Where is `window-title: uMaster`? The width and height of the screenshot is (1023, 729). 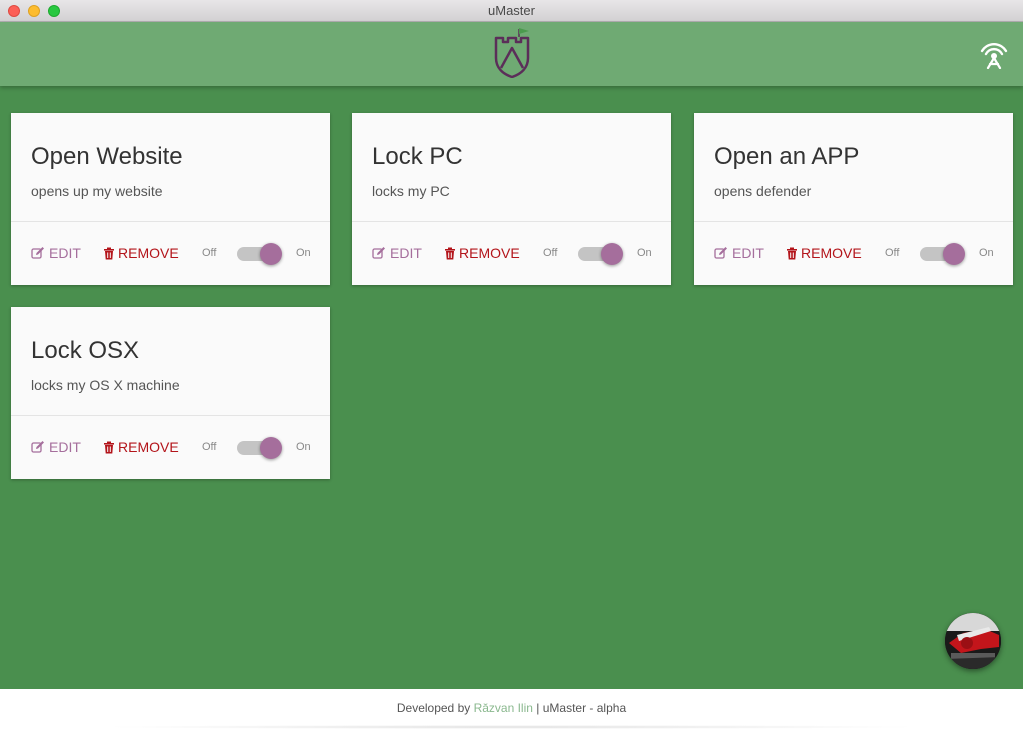
window-title: uMaster is located at coordinates (511, 10).